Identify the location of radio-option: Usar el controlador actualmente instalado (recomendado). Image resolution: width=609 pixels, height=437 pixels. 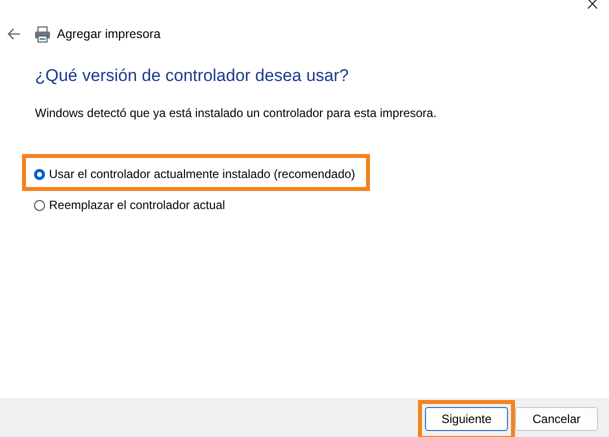
(195, 172).